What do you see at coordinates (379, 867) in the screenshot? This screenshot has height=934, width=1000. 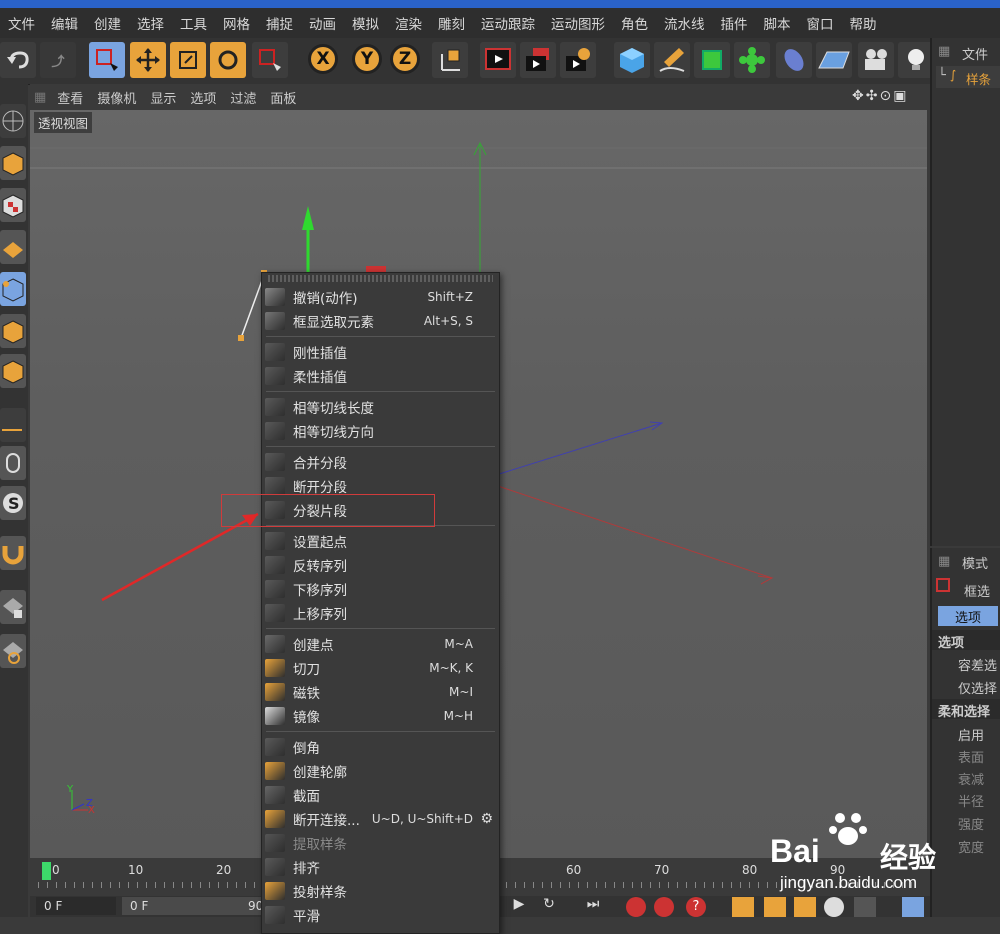 I see `context-menu-item: 排齐` at bounding box center [379, 867].